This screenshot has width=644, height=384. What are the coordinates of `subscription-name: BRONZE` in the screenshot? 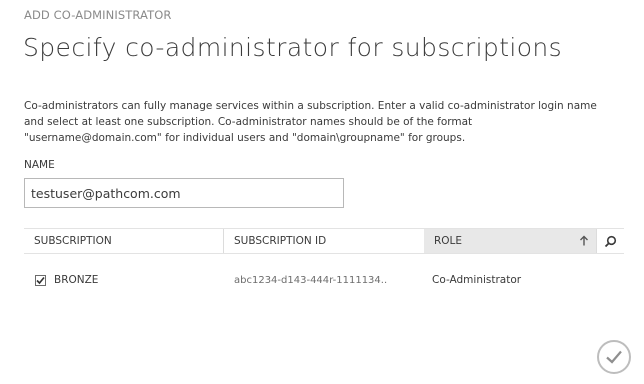 It's located at (76, 280).